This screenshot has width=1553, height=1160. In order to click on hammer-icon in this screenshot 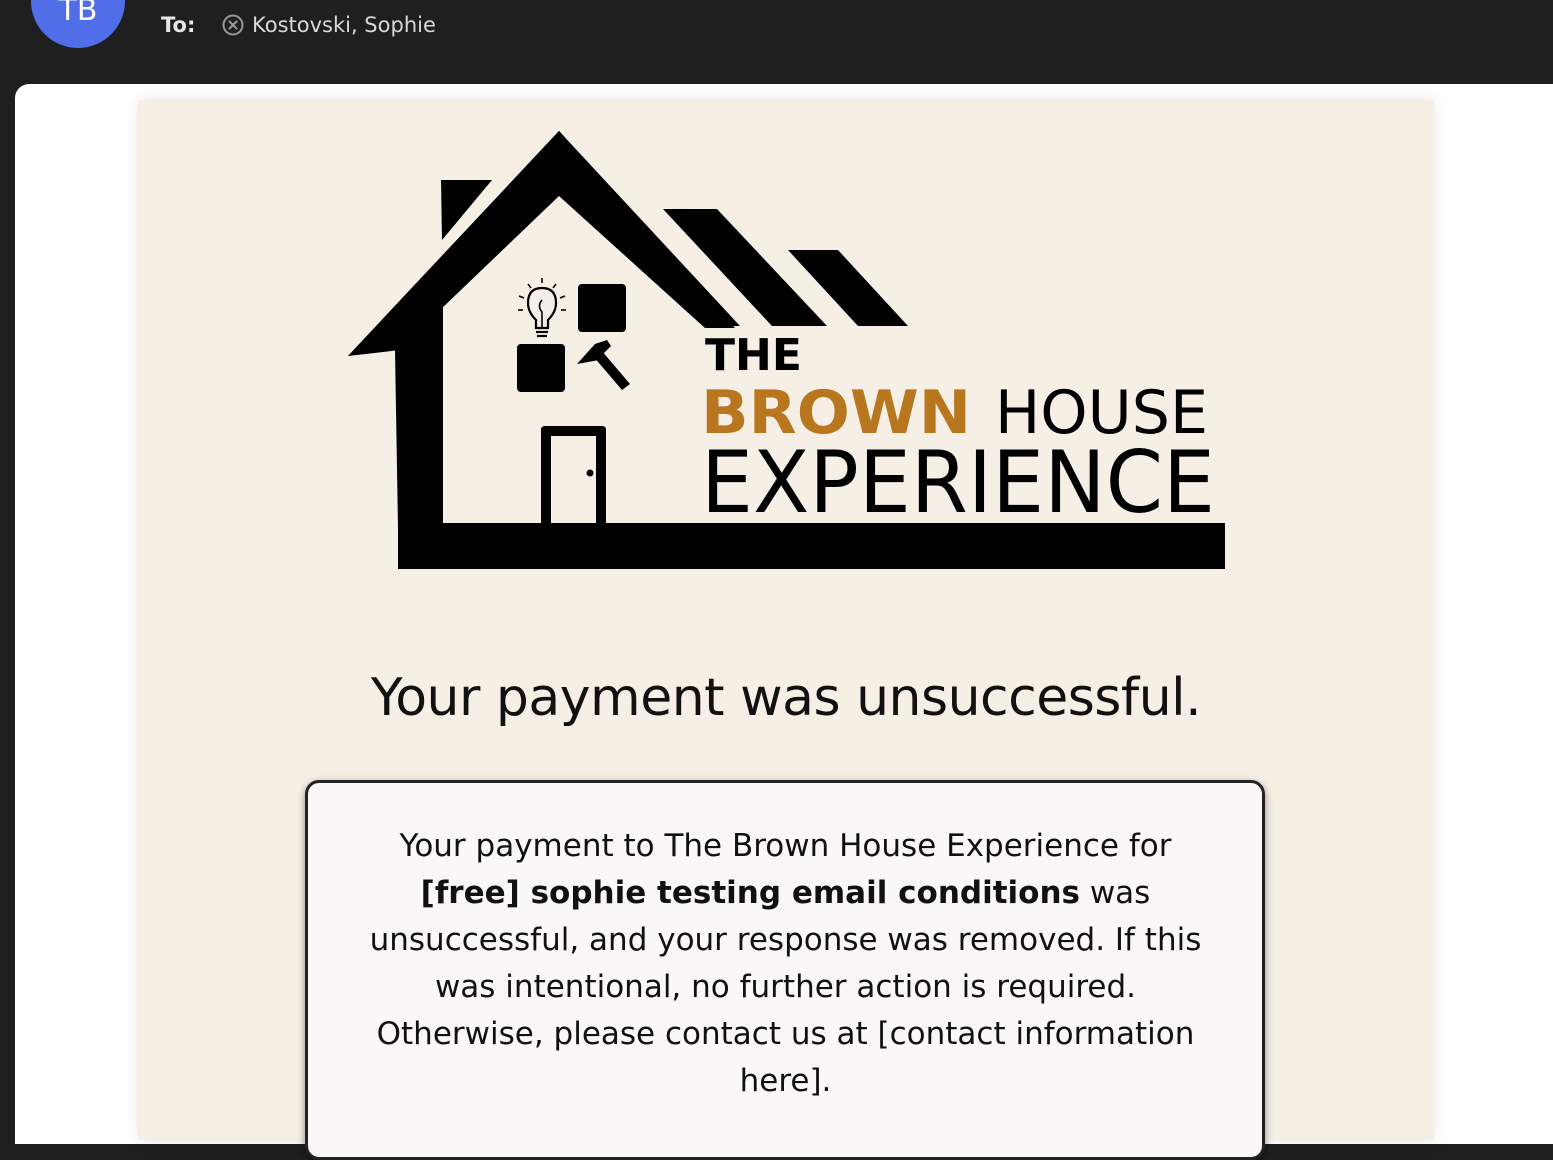, I will do `click(603, 365)`.